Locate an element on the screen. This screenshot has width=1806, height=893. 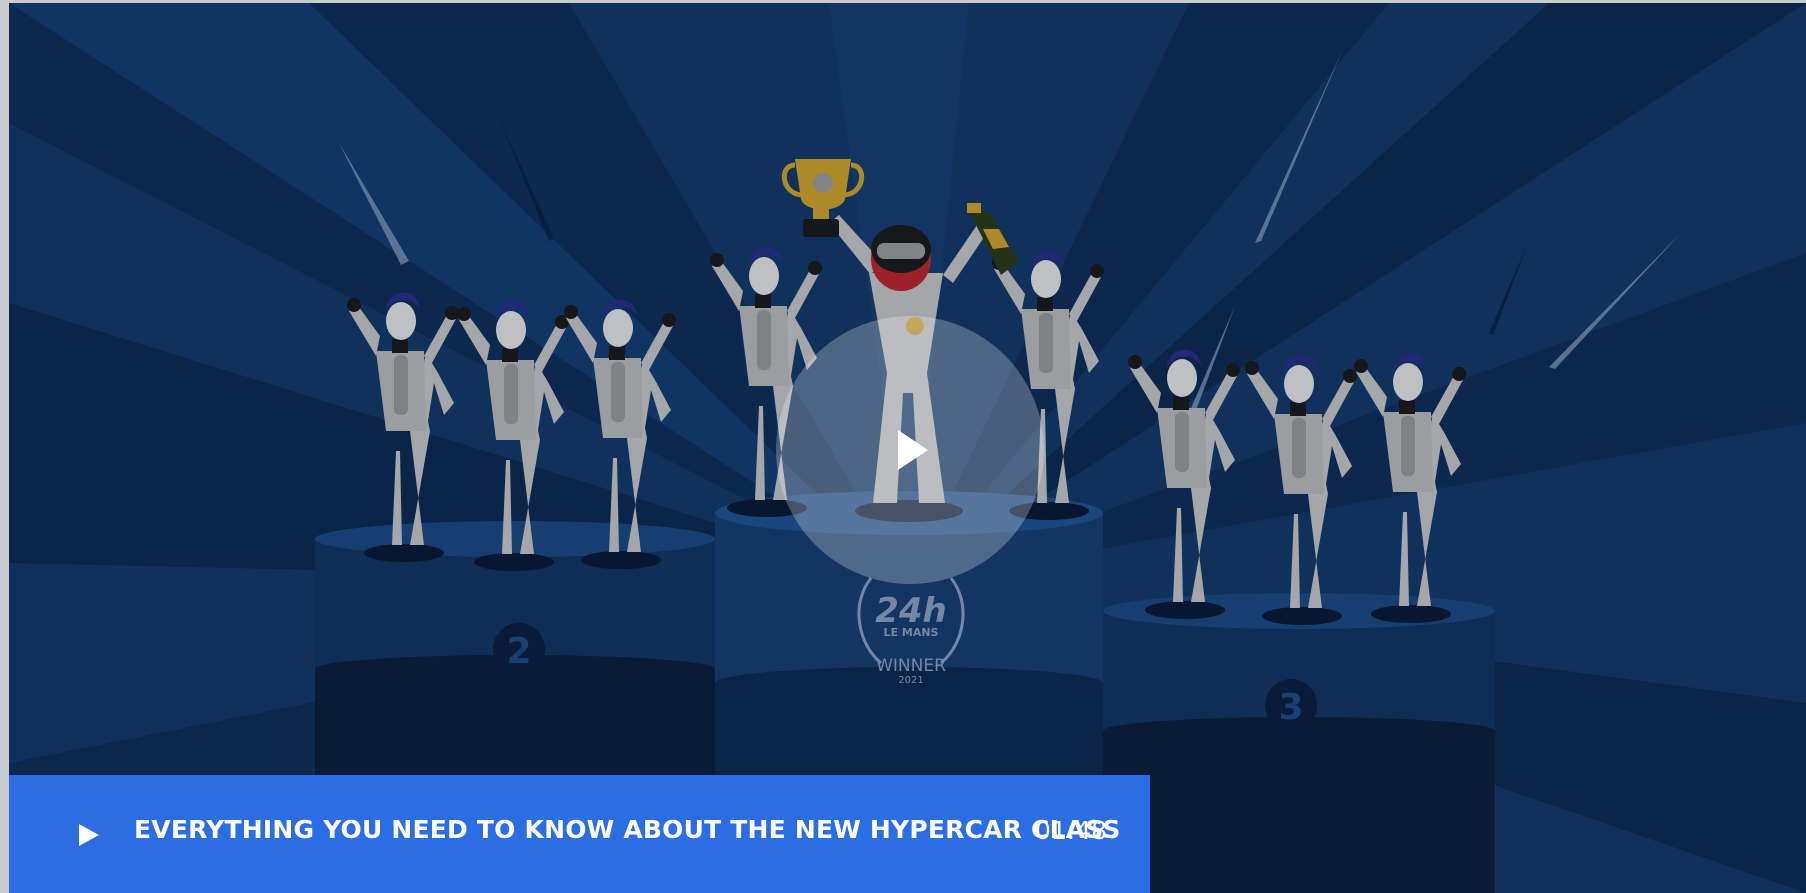
play-button is located at coordinates (88, 835).